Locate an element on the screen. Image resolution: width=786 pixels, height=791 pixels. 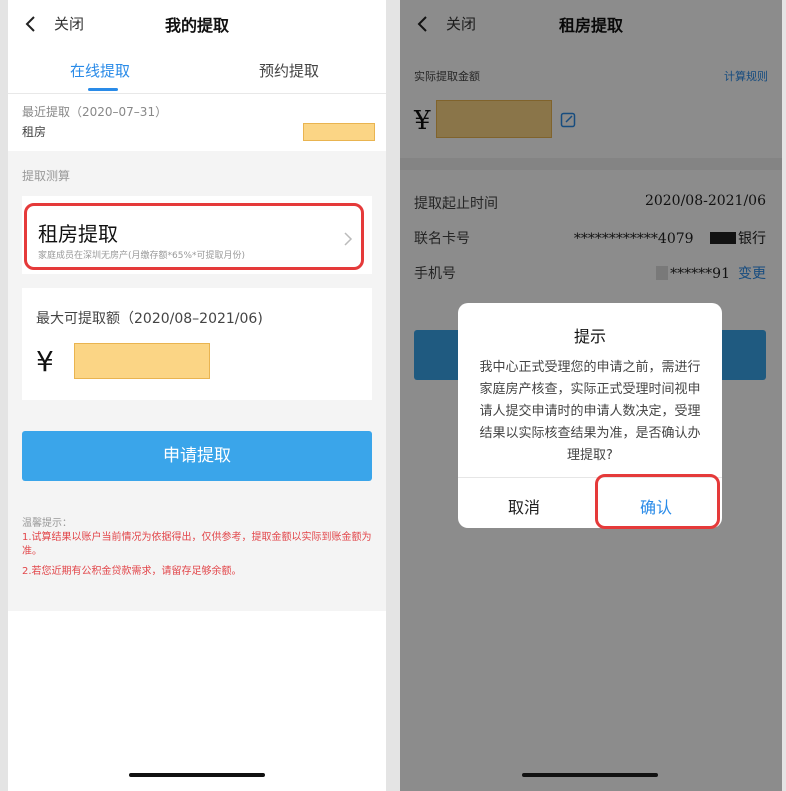
recent-withdrawal: 最近提取（2020–07–31） 租房 is located at coordinates (197, 123).